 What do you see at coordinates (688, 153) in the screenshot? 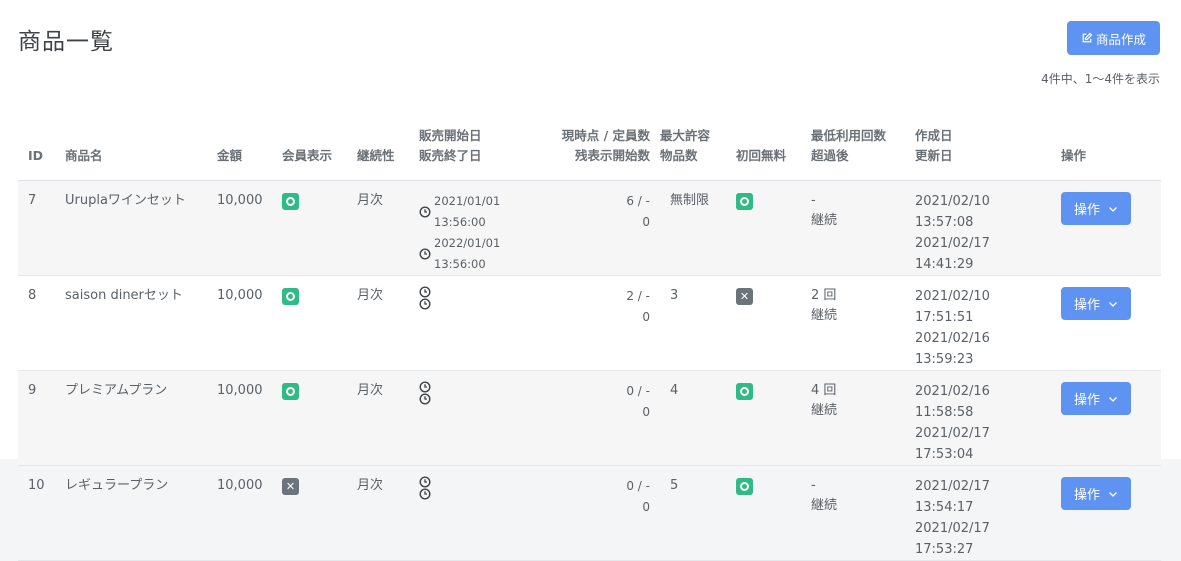
I see `header-max: 最大許容 物品数` at bounding box center [688, 153].